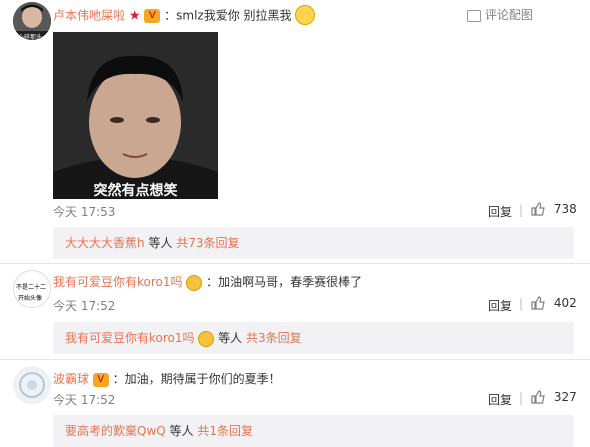 The height and width of the screenshot is (447, 590). Describe the element at coordinates (30, 298) in the screenshot. I see `avatar-text-line-2: 开始头像` at that location.